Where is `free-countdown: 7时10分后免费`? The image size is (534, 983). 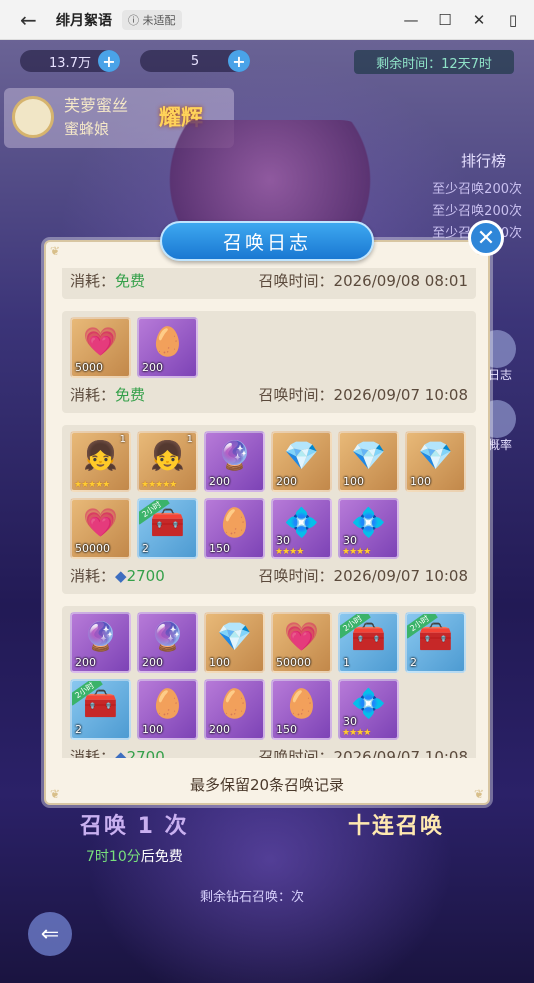
free-countdown: 7时10分后免费 is located at coordinates (134, 856).